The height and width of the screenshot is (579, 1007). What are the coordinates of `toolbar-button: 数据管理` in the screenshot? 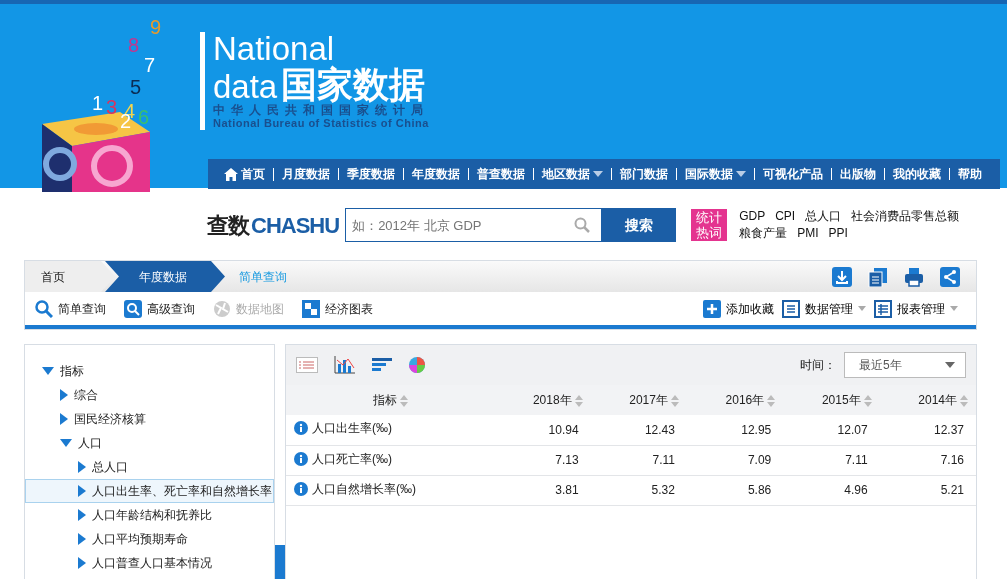 It's located at (824, 308).